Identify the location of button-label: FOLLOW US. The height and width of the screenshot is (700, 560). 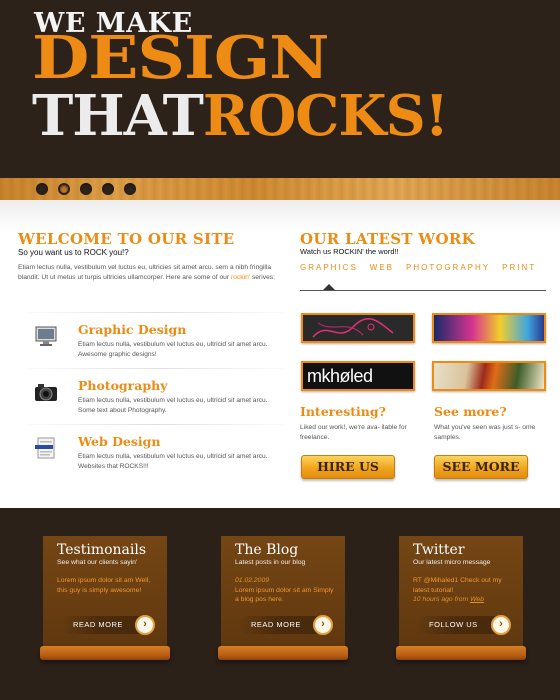
(453, 624).